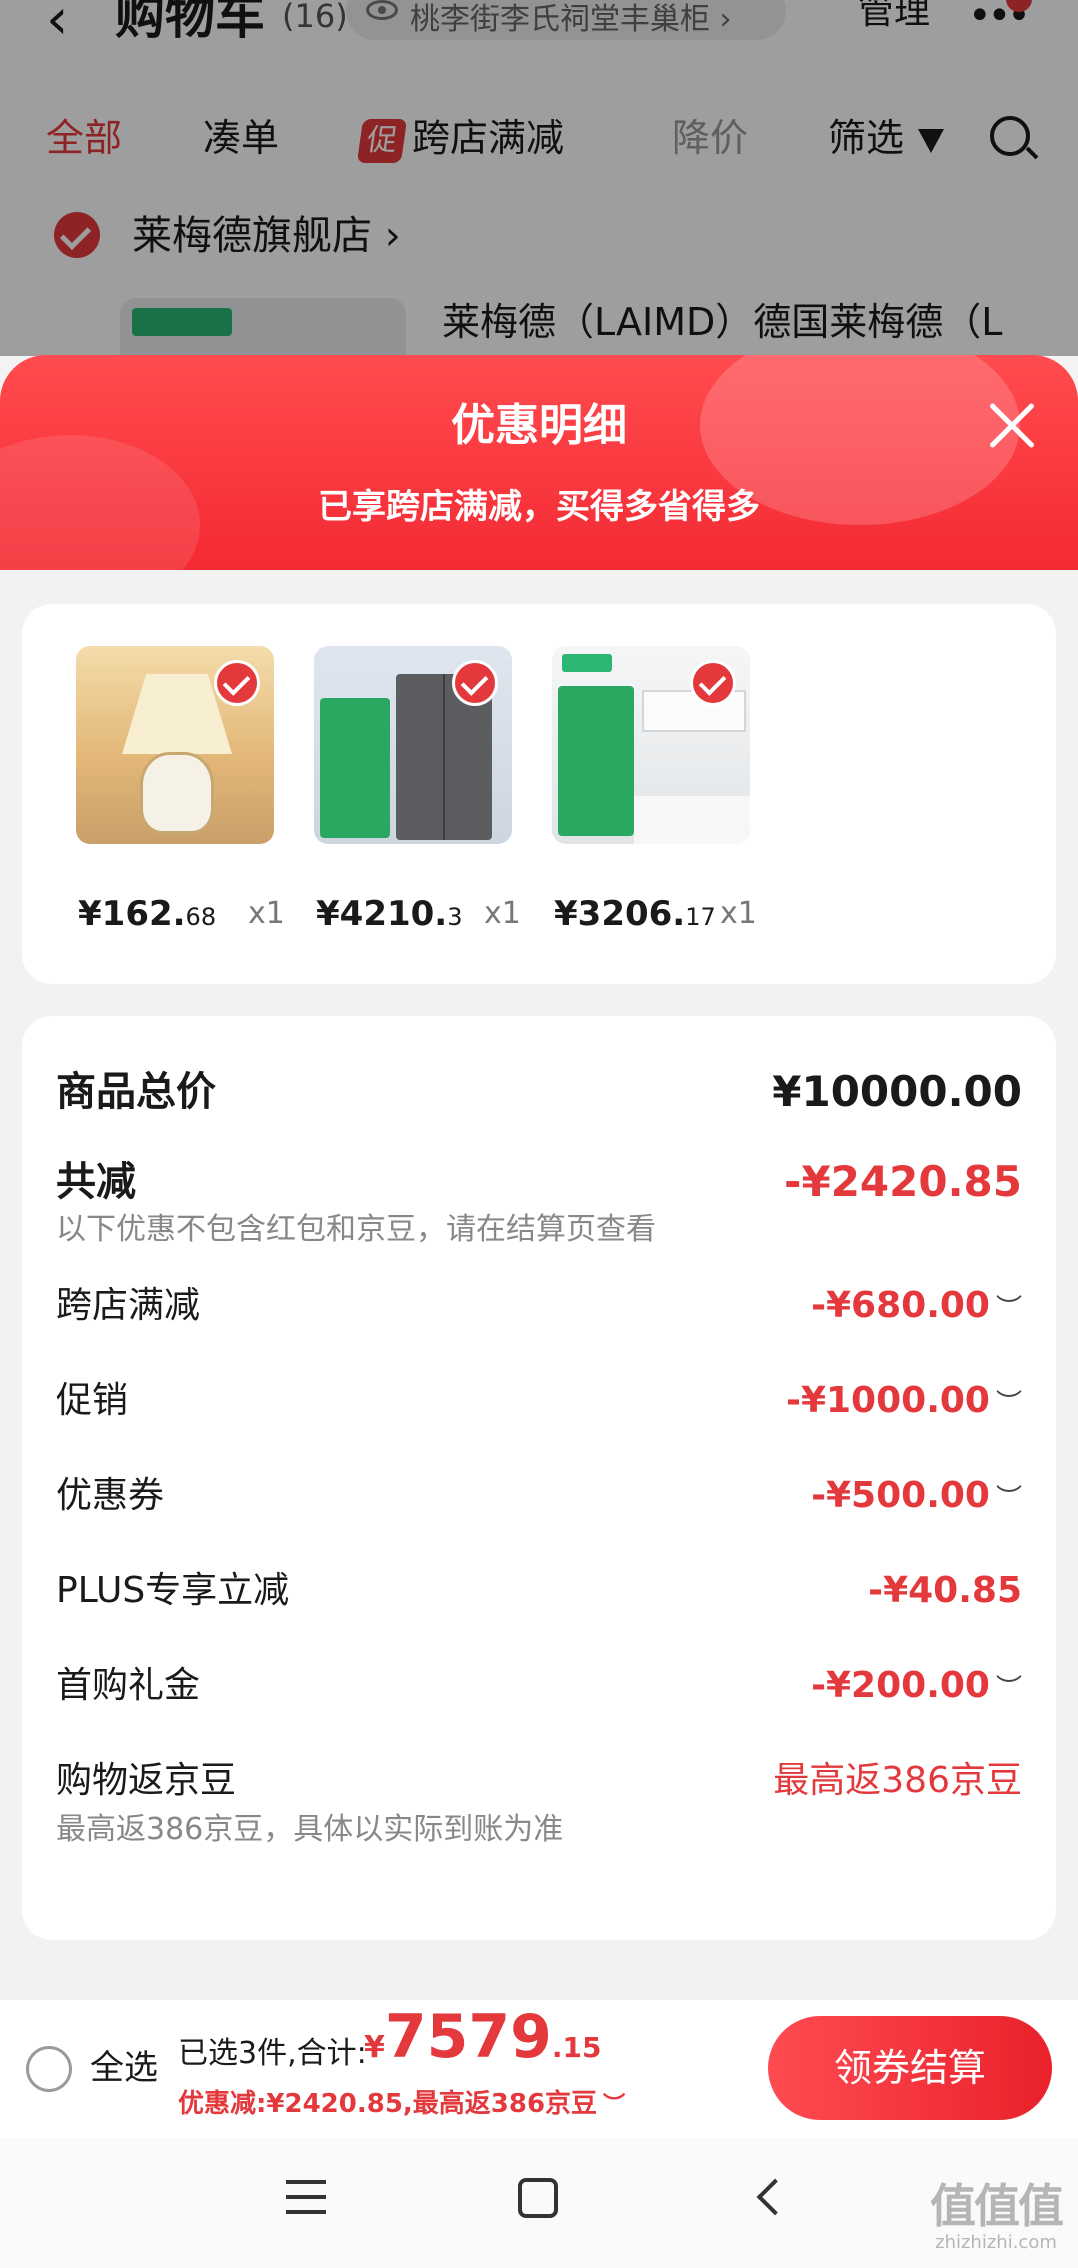 The image size is (1078, 2268). What do you see at coordinates (263, 327) in the screenshot?
I see `product-thumbnail` at bounding box center [263, 327].